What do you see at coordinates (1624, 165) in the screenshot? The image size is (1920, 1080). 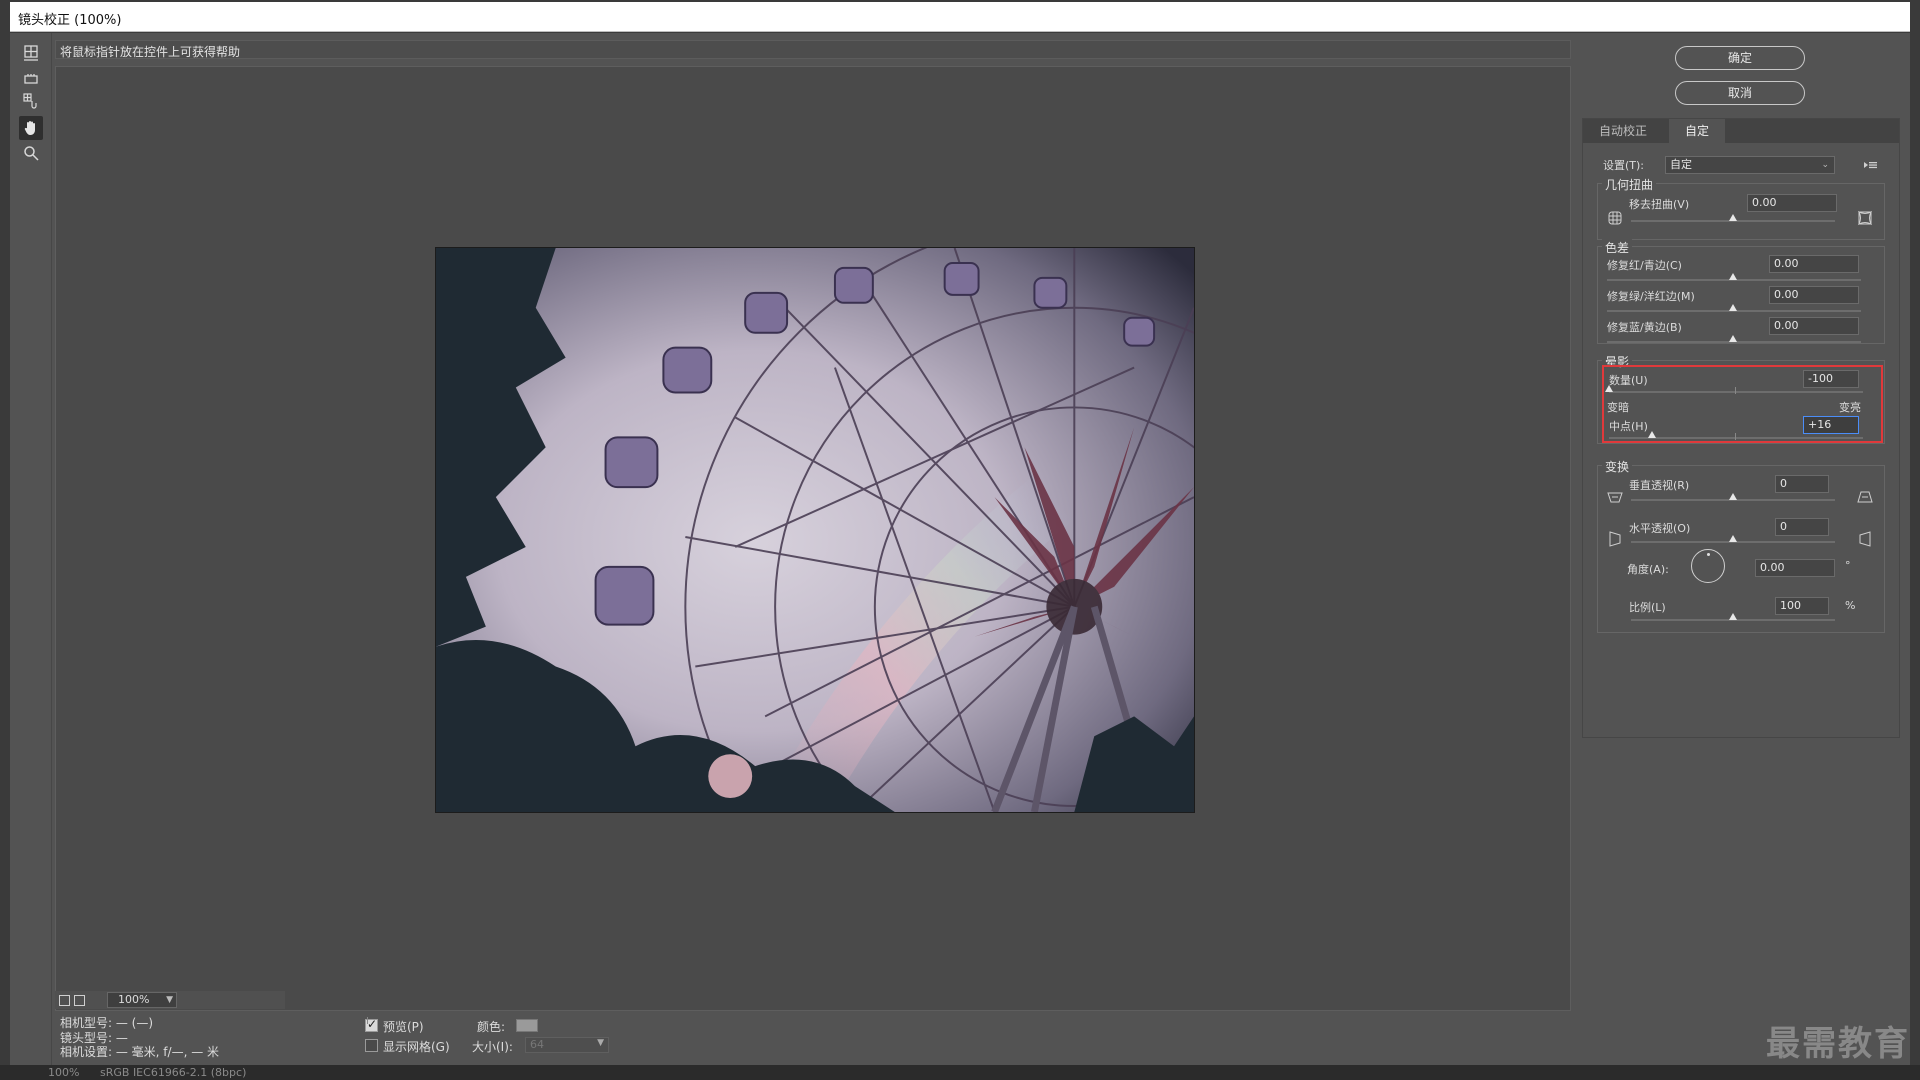 I see `settings-label: 设置(T):` at bounding box center [1624, 165].